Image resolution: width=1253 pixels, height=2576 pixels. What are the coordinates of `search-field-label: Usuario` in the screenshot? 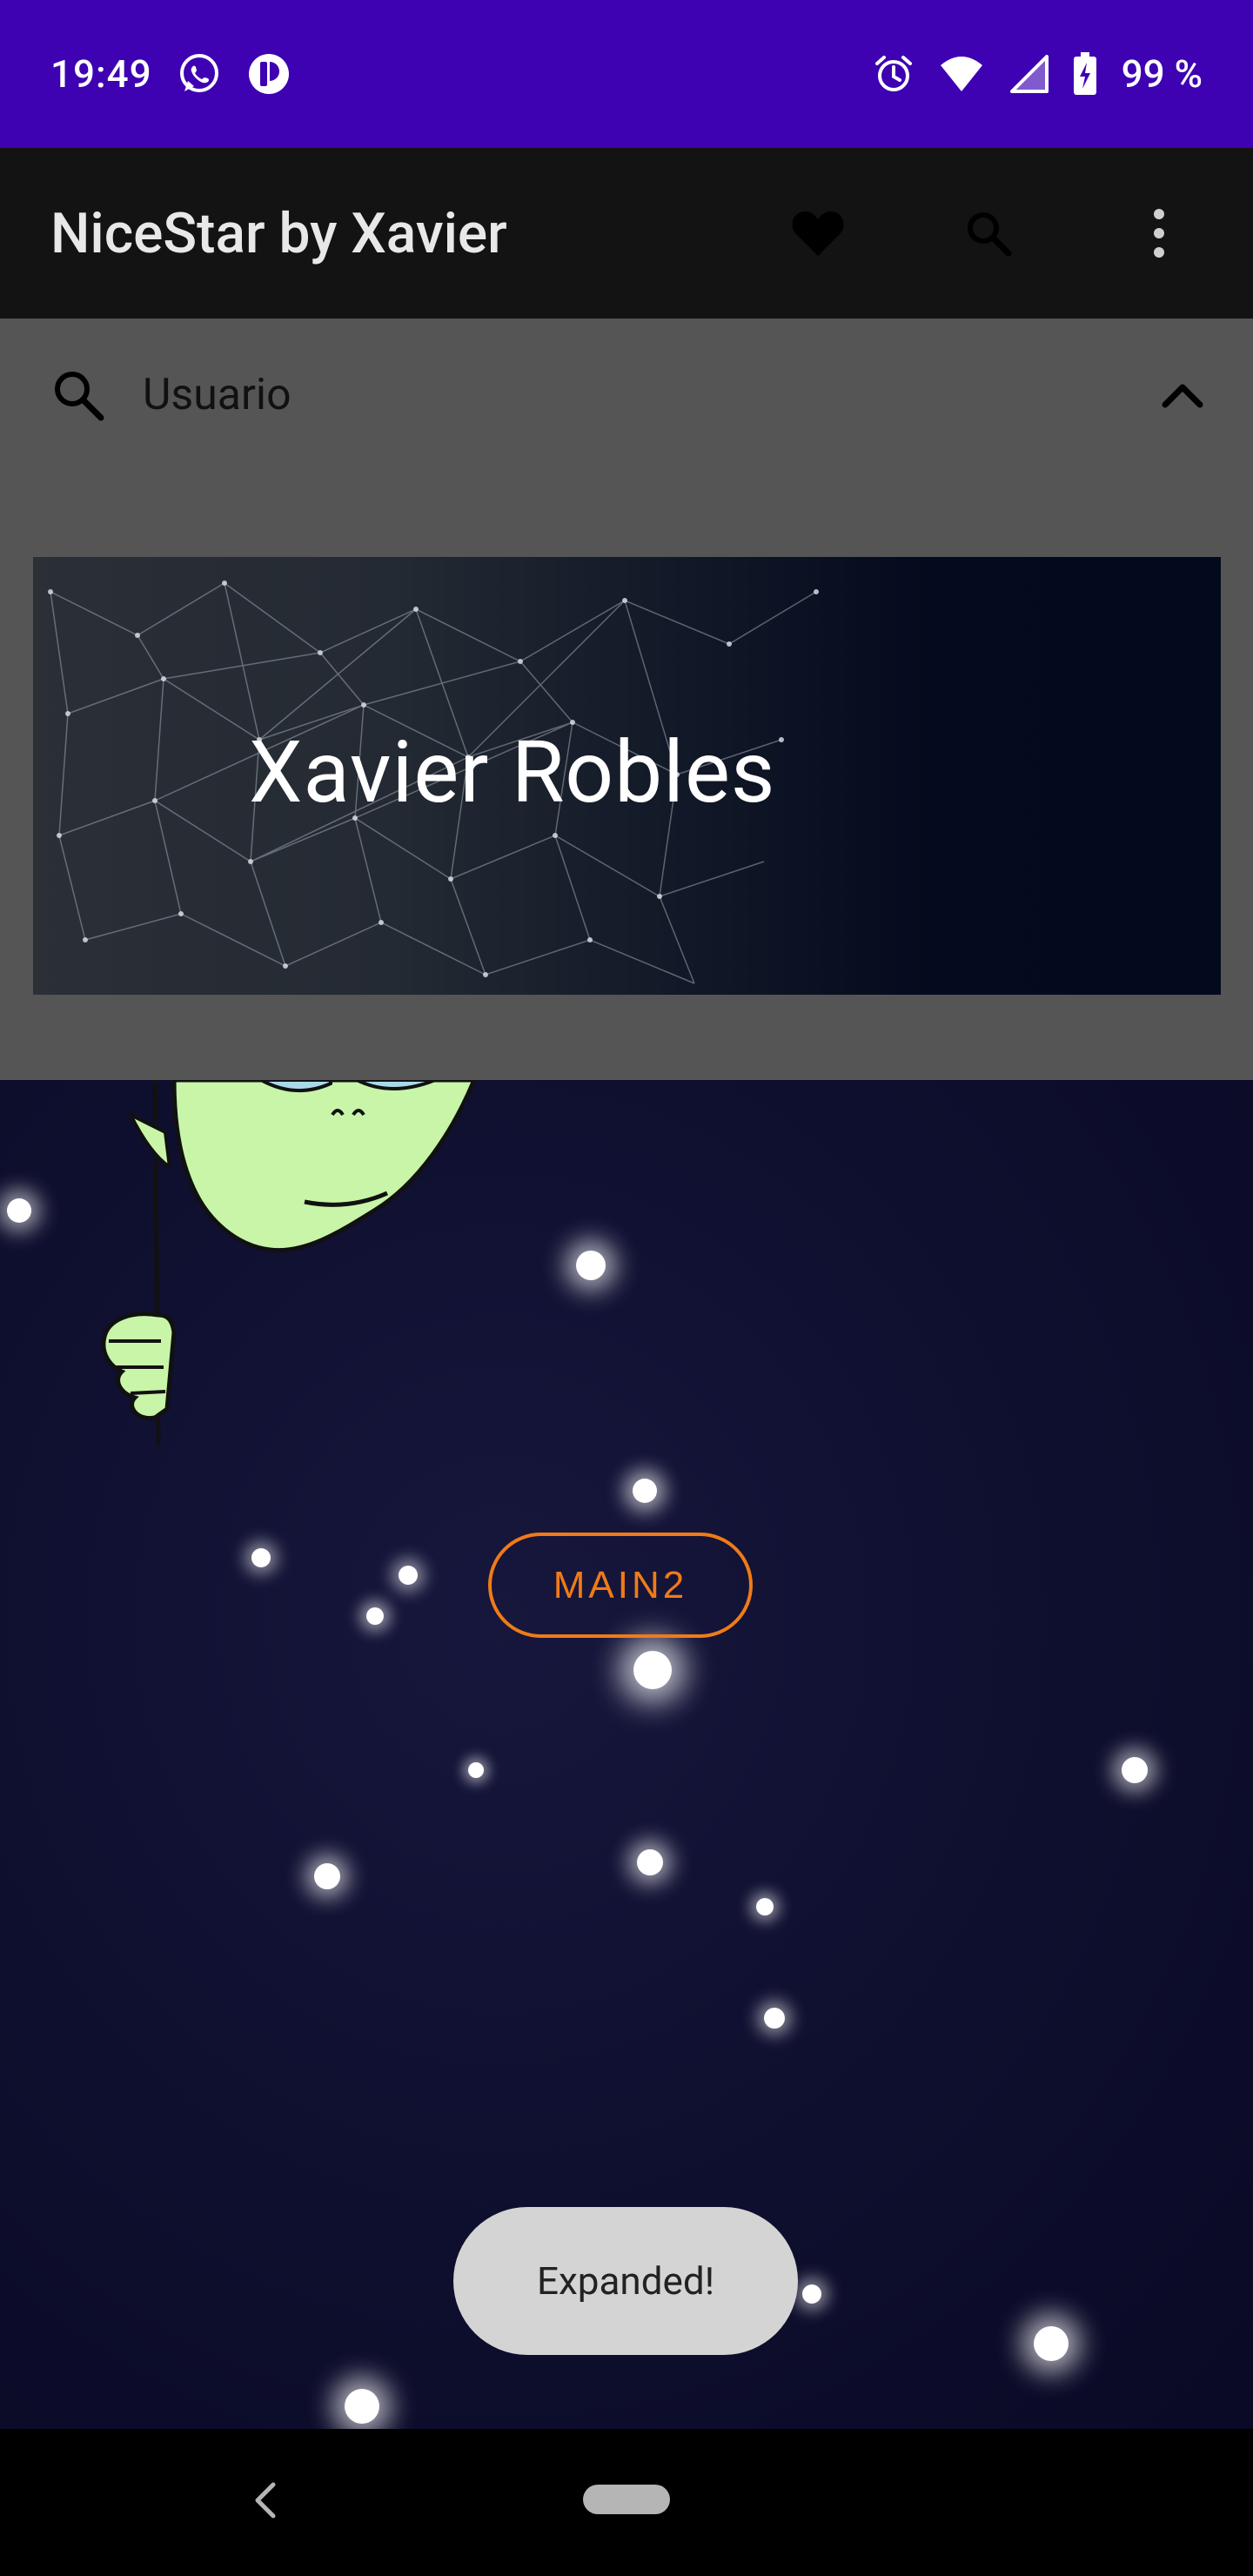 It's located at (217, 395).